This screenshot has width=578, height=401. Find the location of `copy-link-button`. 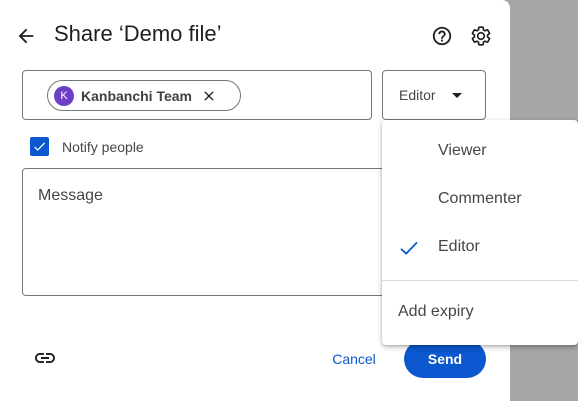

copy-link-button is located at coordinates (45, 358).